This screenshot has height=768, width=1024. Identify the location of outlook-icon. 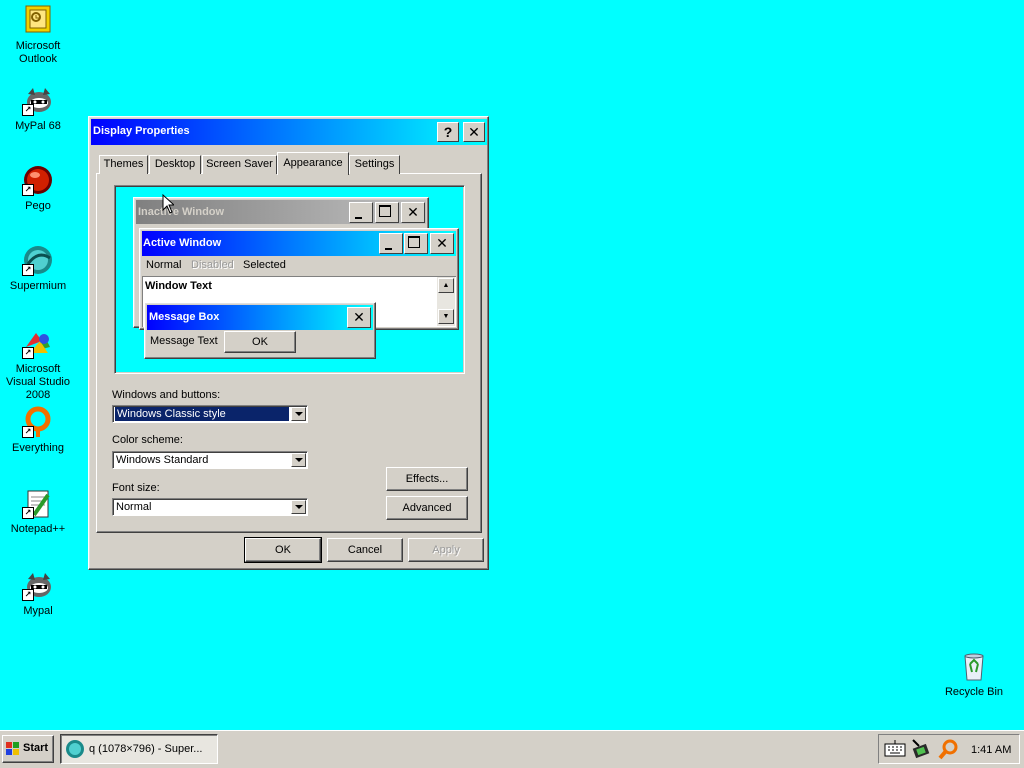
(38, 20).